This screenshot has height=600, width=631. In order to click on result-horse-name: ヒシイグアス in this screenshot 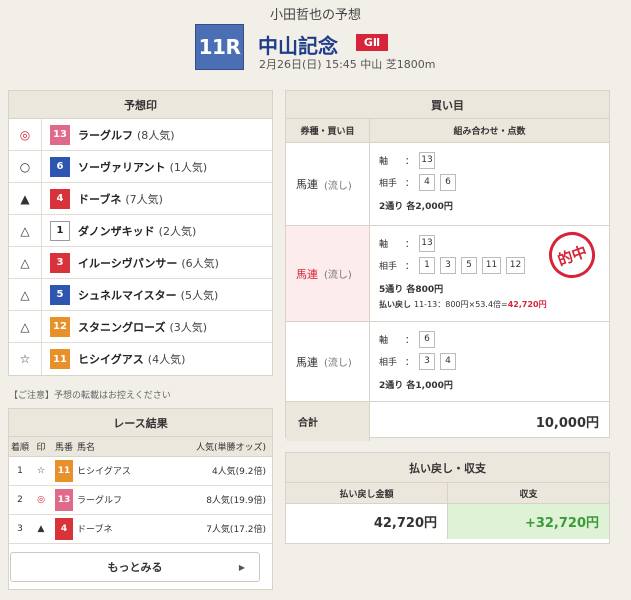, I will do `click(117, 471)`.